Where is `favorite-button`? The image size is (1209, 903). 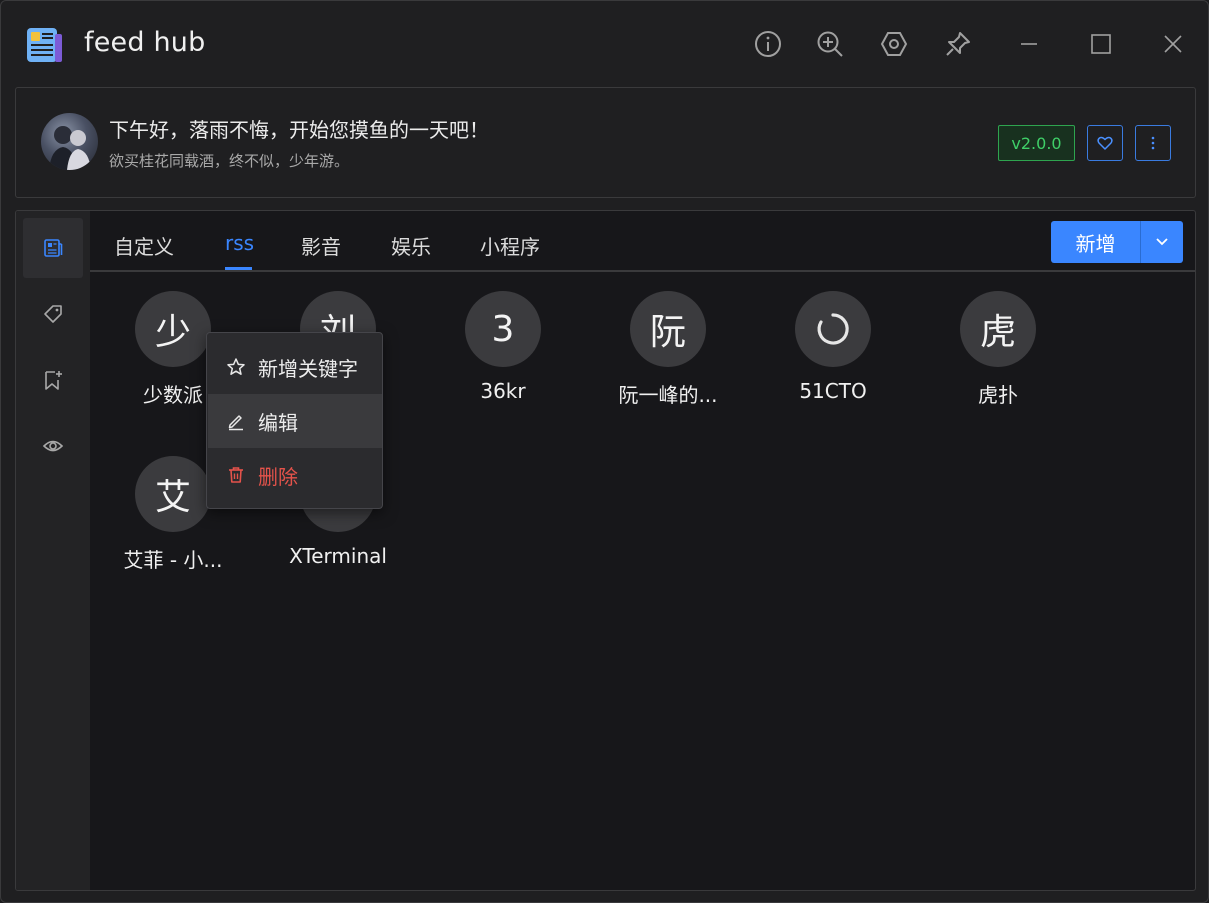
favorite-button is located at coordinates (1105, 143).